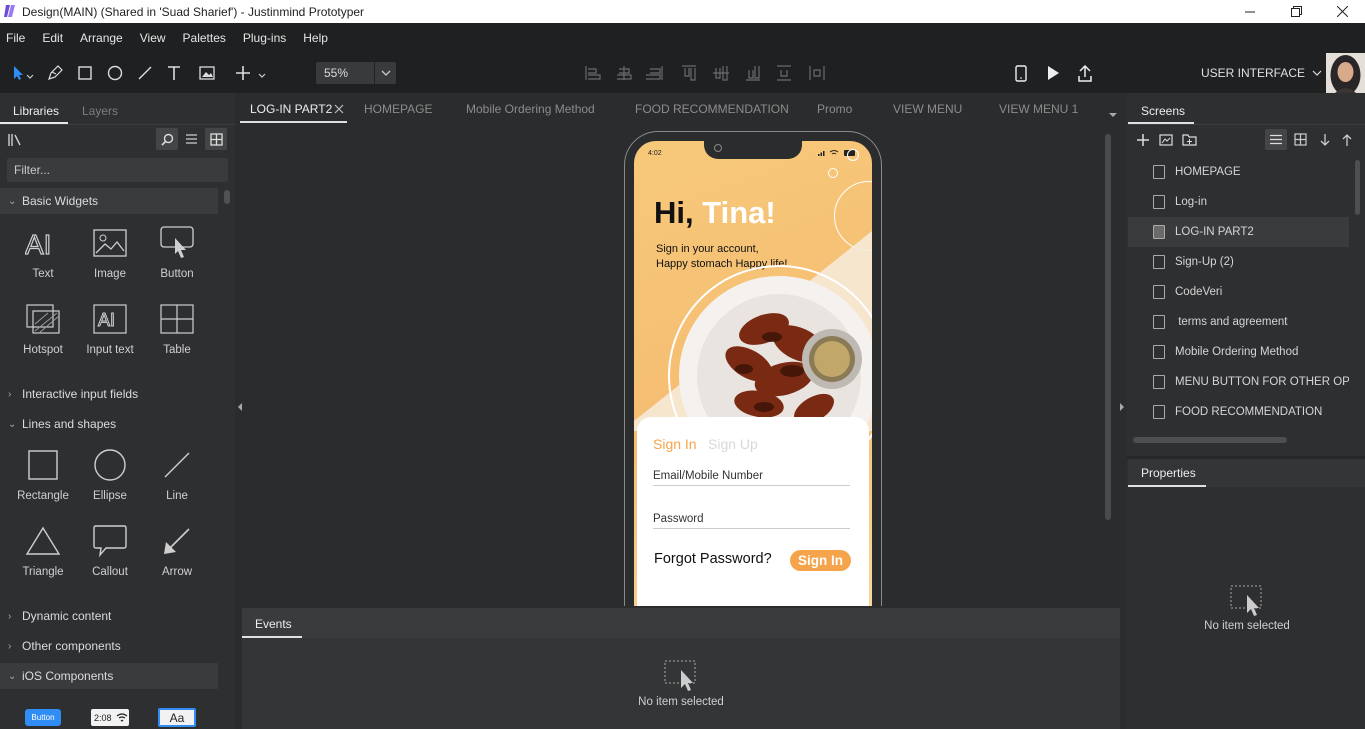  I want to click on widget-image: Image, so click(110, 252).